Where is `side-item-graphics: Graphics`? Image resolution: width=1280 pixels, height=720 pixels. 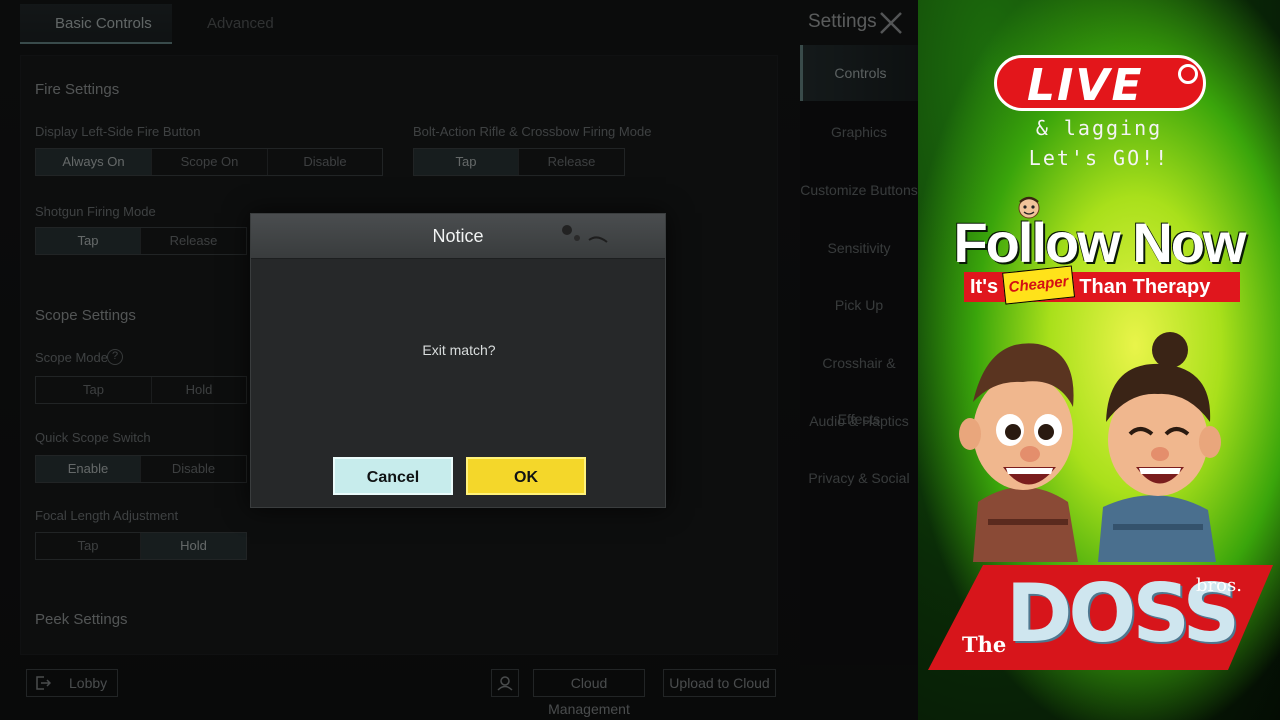 side-item-graphics: Graphics is located at coordinates (859, 132).